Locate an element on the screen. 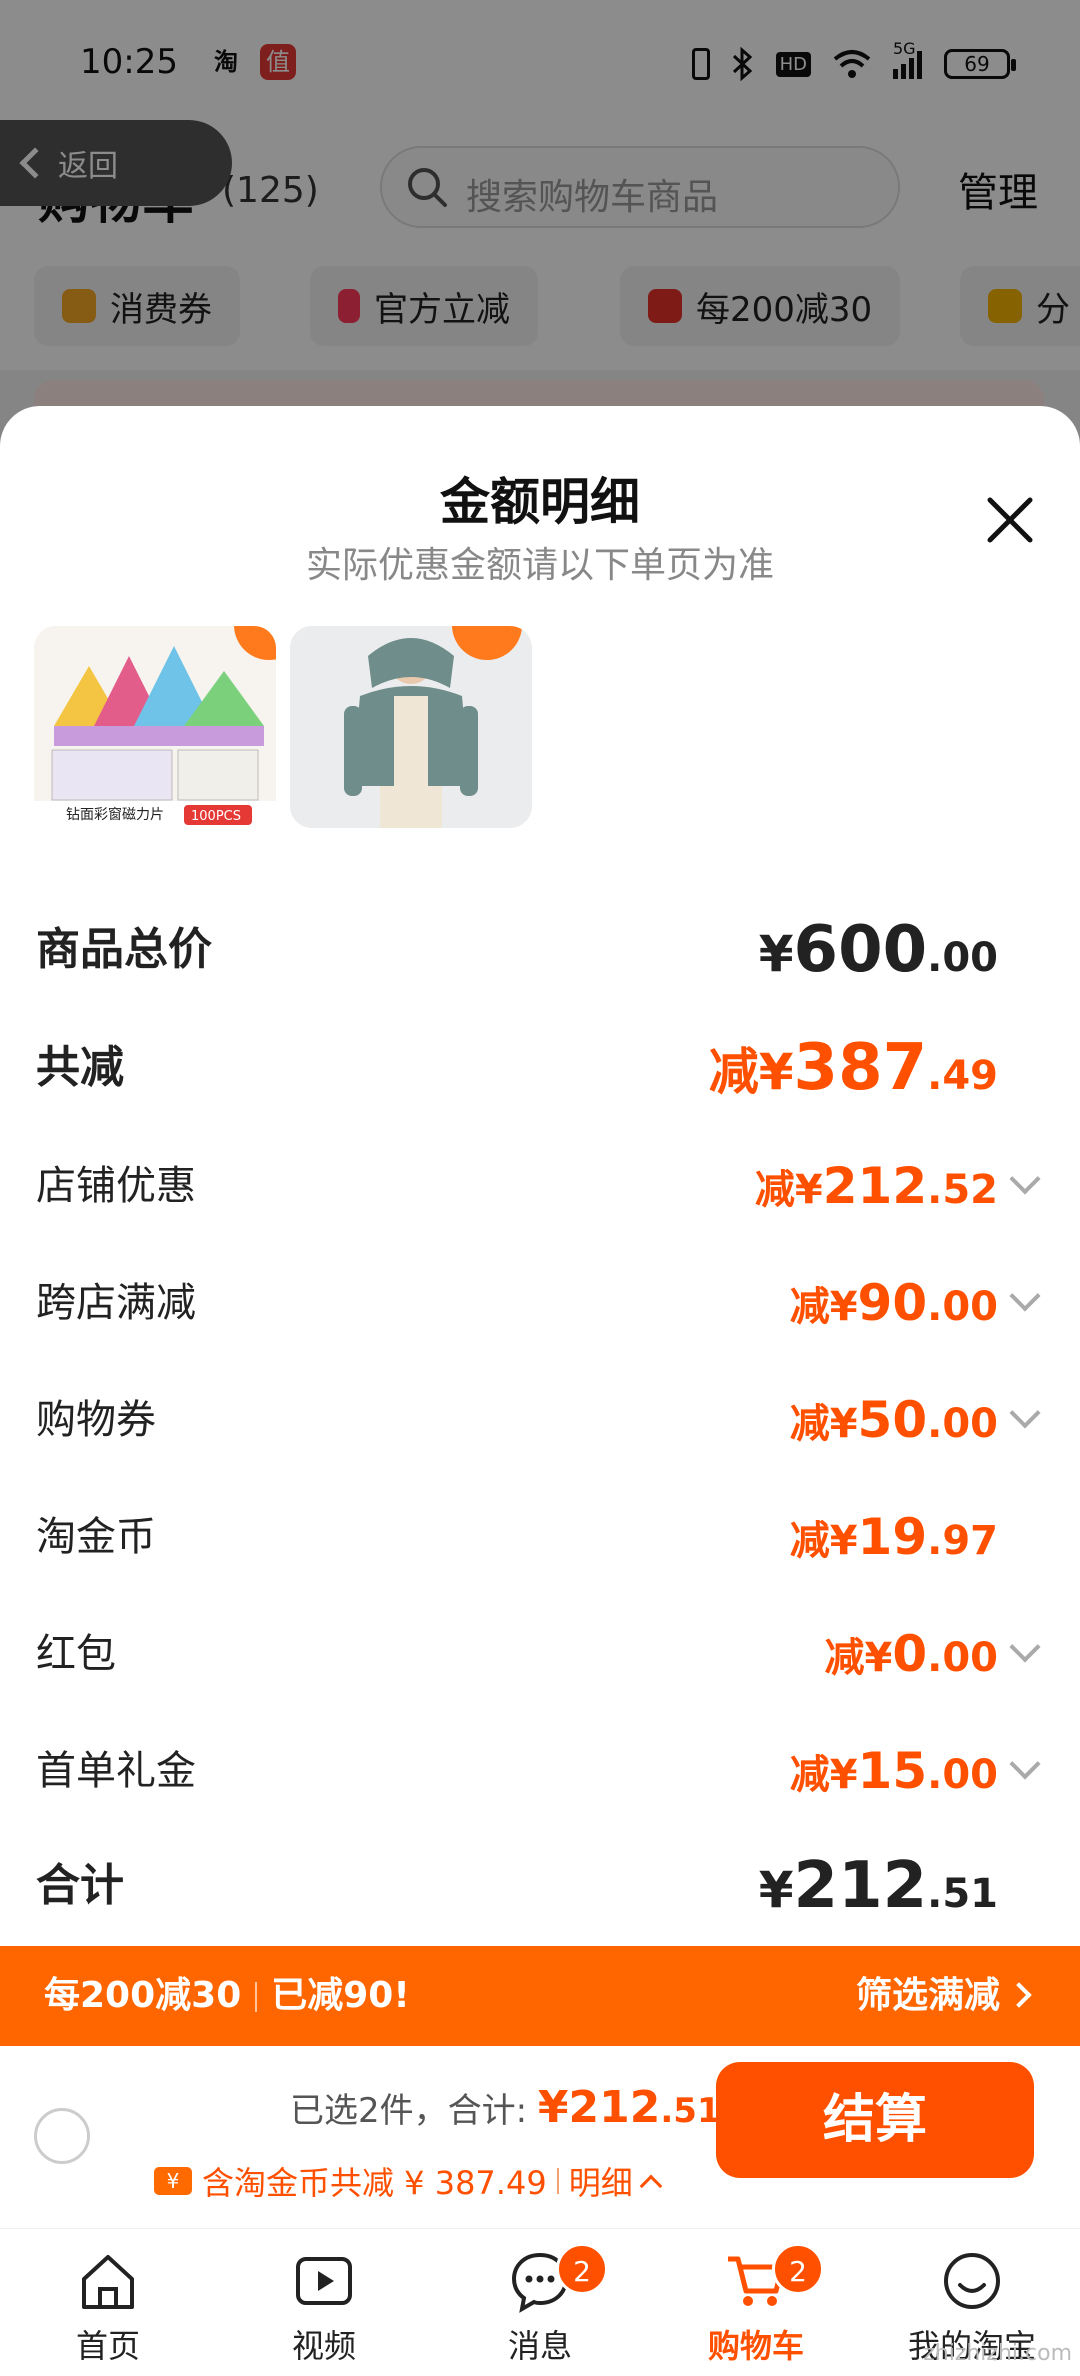 This screenshot has height=2376, width=1080. row-label: 首单礼金 is located at coordinates (116, 1771).